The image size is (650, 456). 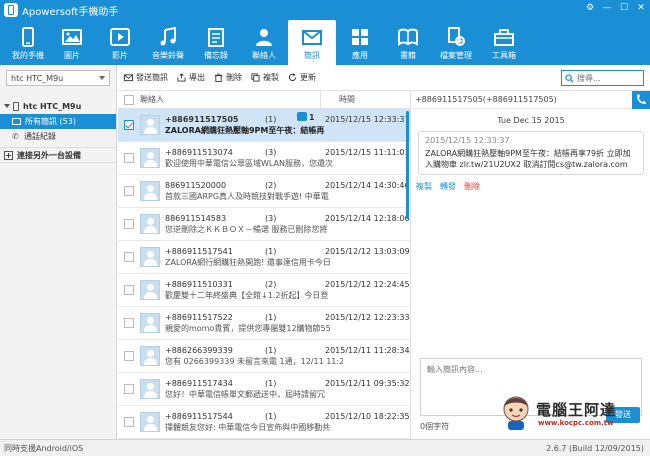 I want to click on nav-tab-apps: 應用, so click(x=360, y=42).